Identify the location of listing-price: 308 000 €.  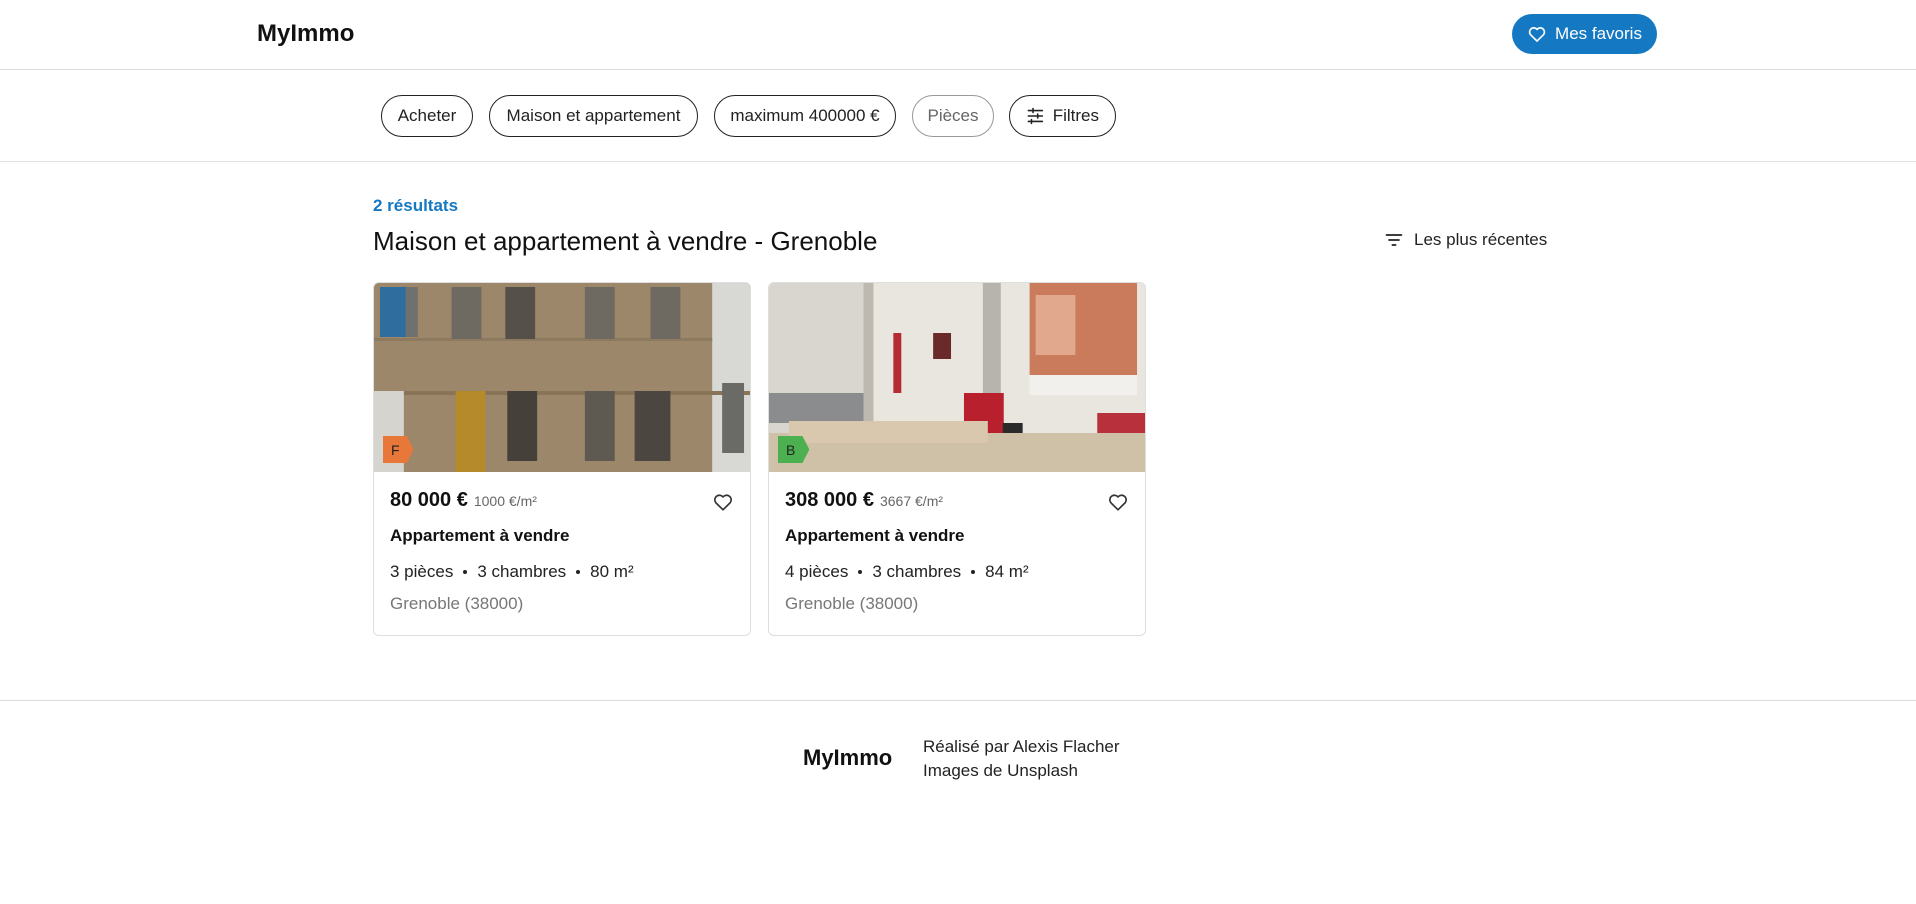
(829, 500).